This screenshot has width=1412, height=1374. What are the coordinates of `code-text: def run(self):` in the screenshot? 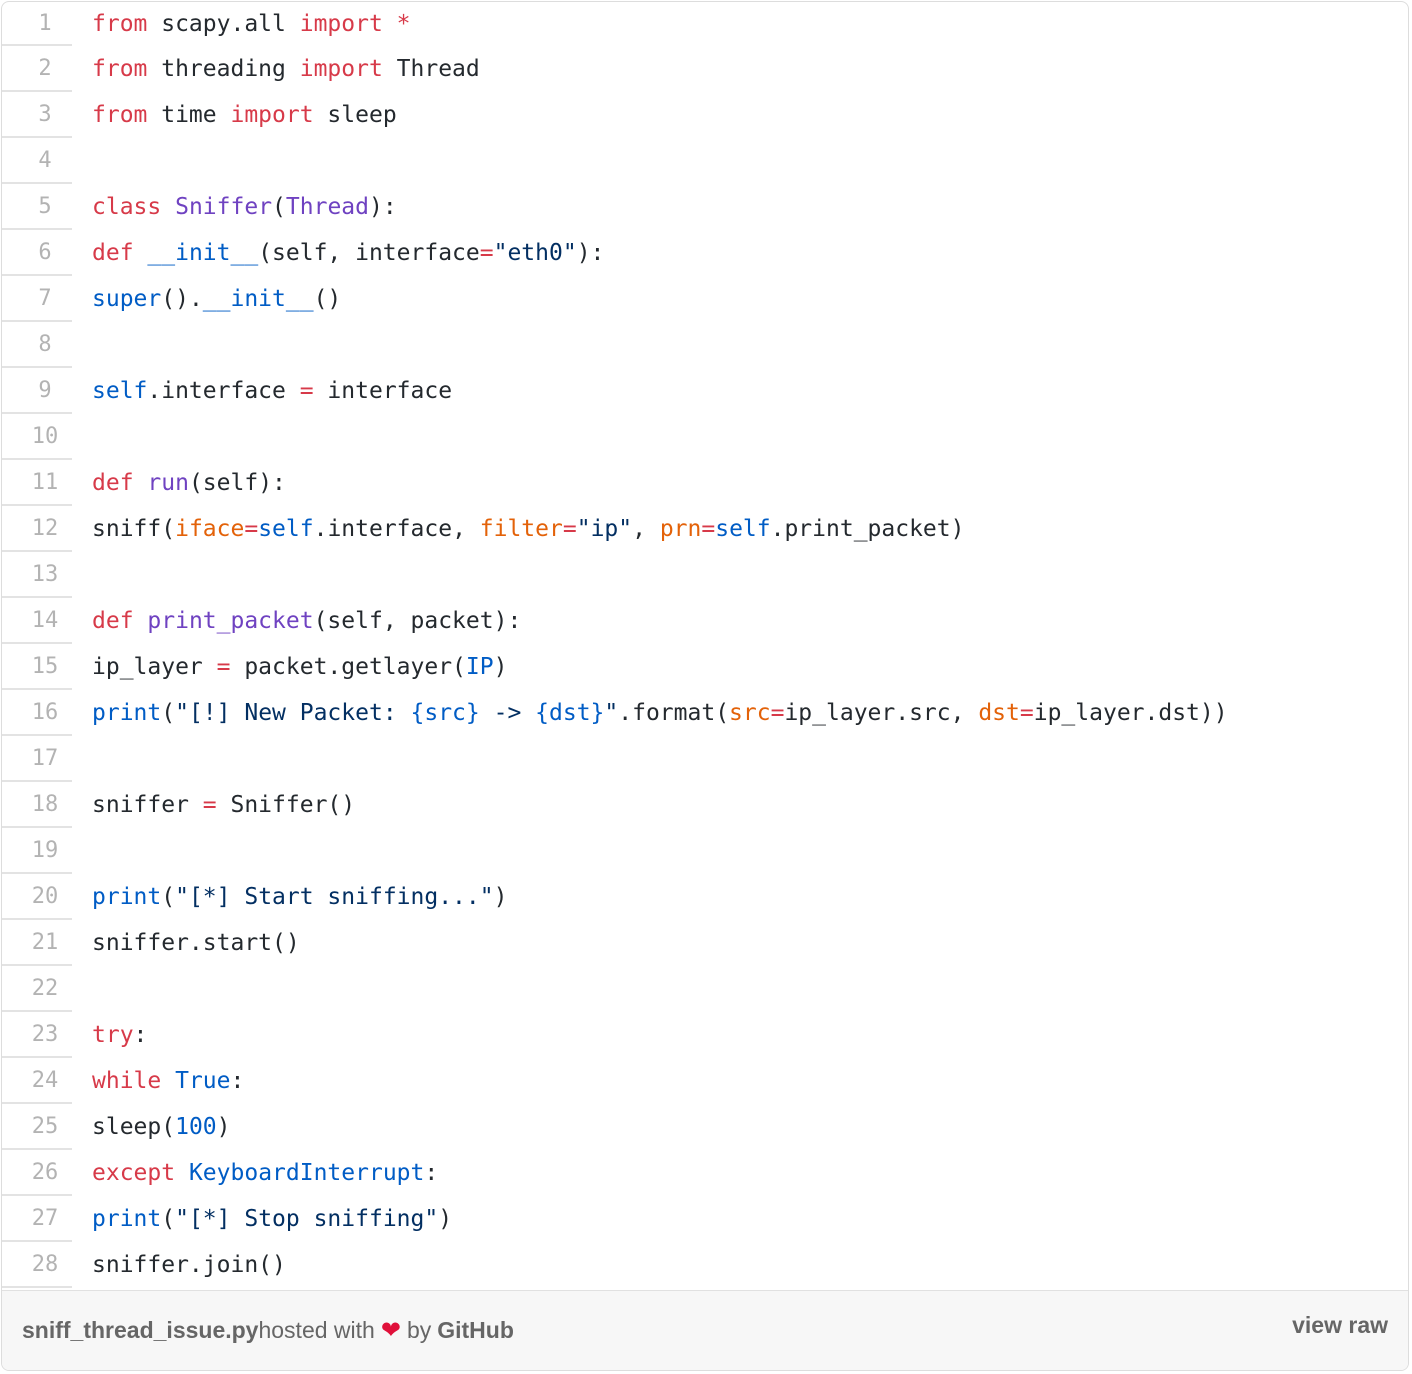 It's located at (740, 483).